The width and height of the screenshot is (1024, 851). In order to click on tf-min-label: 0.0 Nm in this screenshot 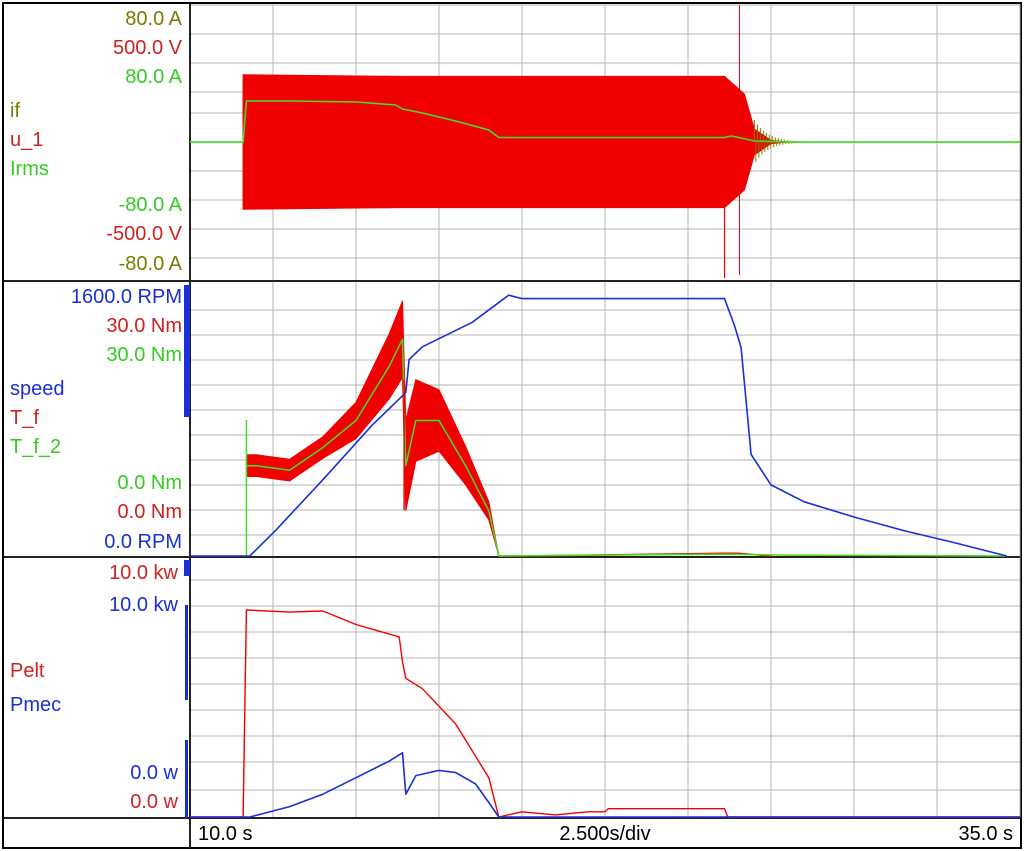, I will do `click(150, 512)`.